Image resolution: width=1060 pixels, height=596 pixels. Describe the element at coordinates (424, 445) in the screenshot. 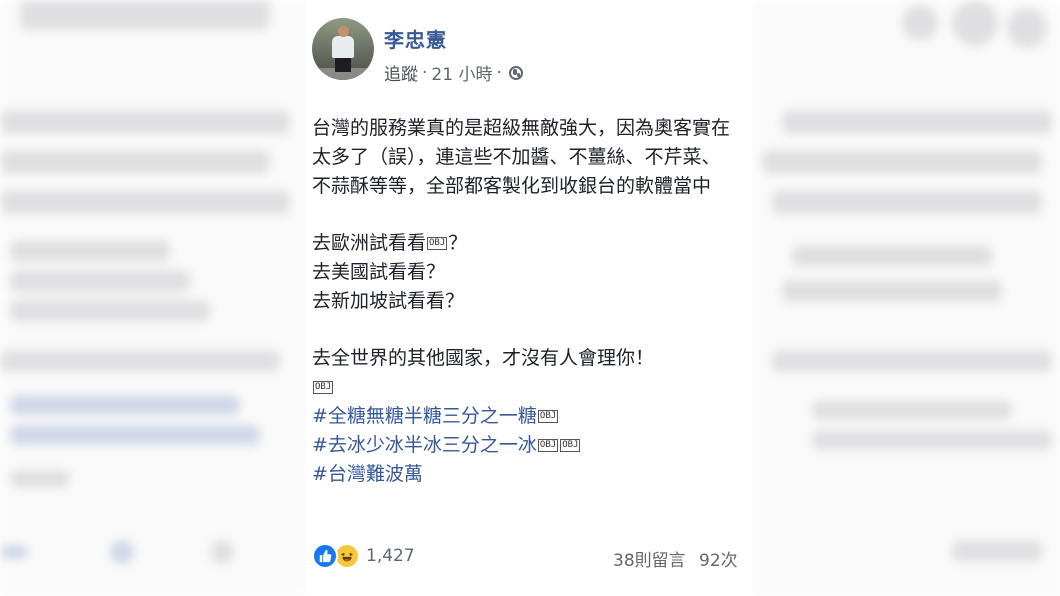

I see `hashtag-link: #去冰少冰半冰三分之一冰` at that location.